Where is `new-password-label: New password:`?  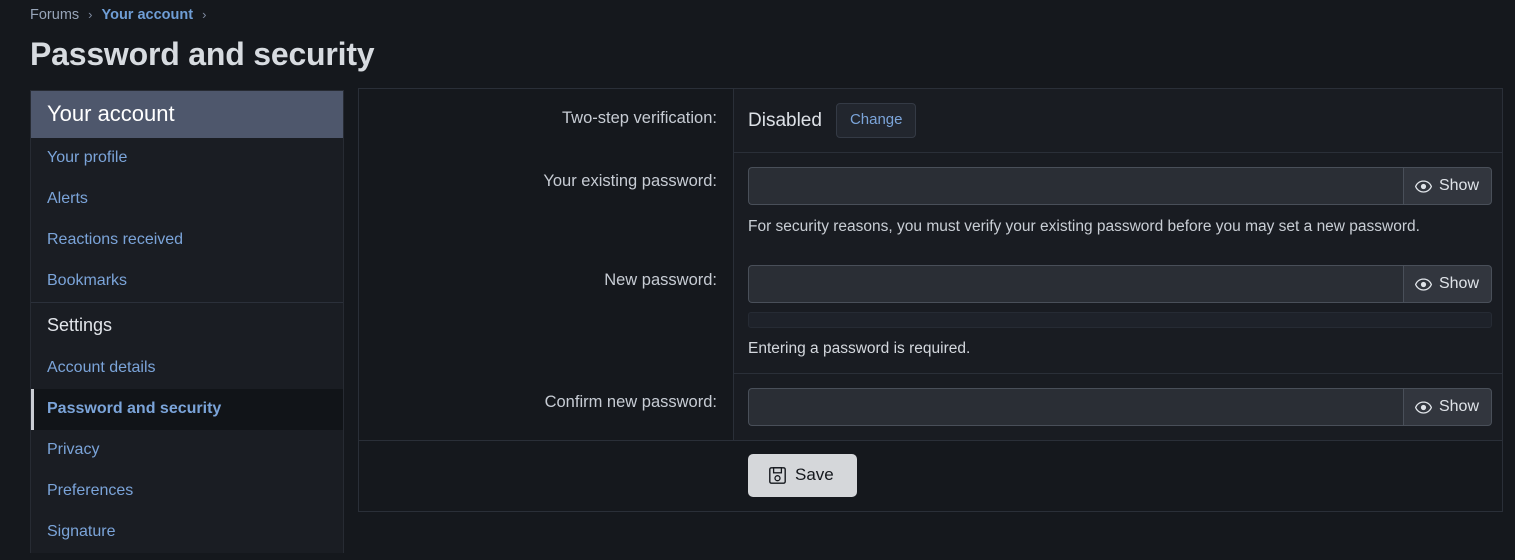 new-password-label: New password: is located at coordinates (546, 312).